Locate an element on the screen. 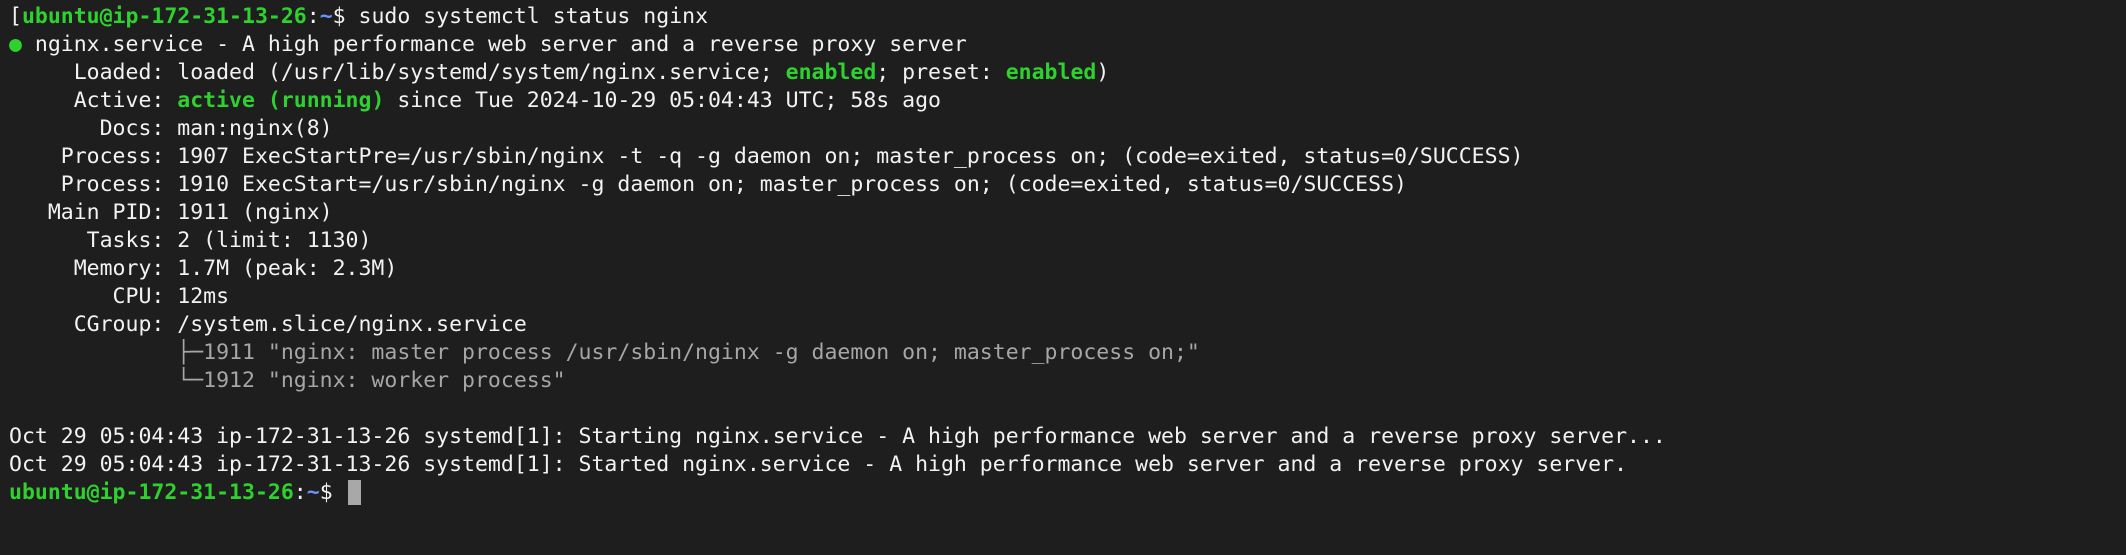 This screenshot has width=2126, height=555. main-pid-line: Main PID: 1911 (nginx) is located at coordinates (171, 212).